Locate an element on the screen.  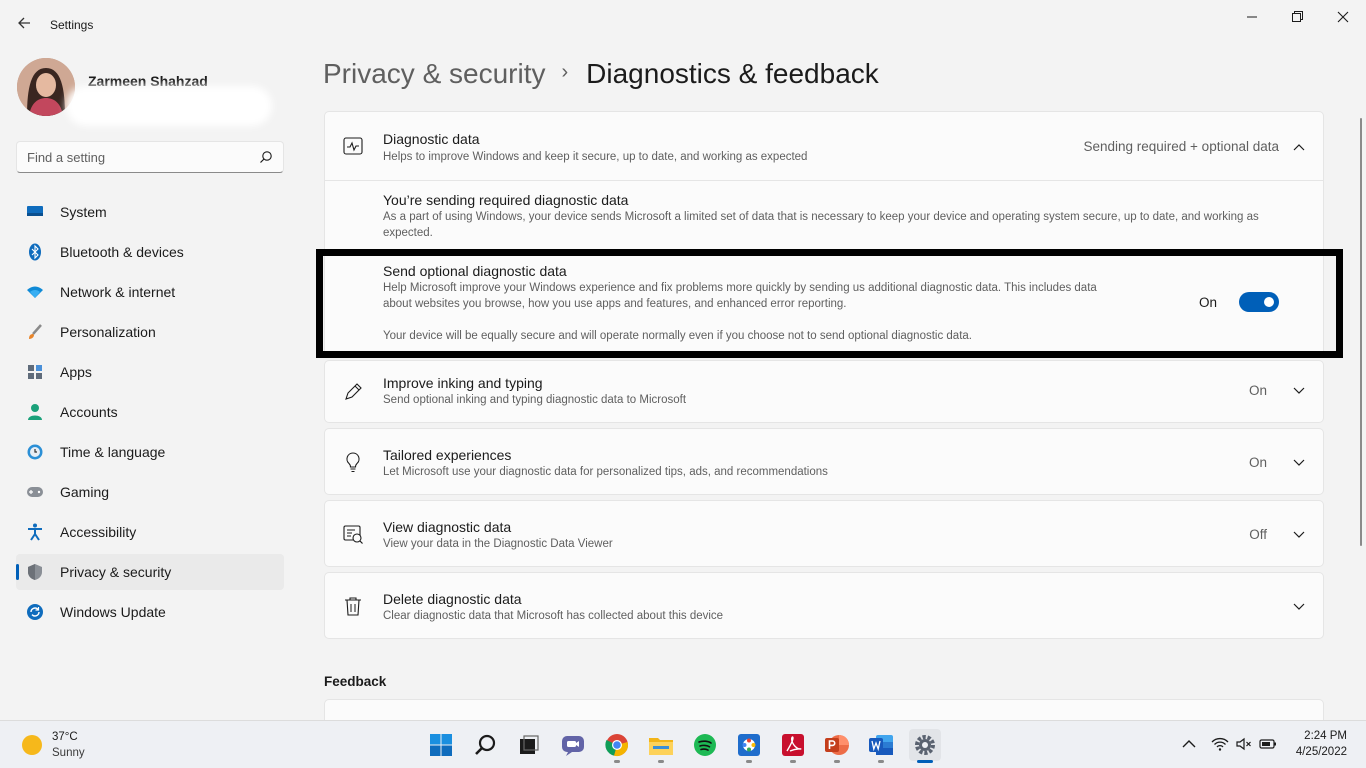
chat-icon is located at coordinates (573, 746).